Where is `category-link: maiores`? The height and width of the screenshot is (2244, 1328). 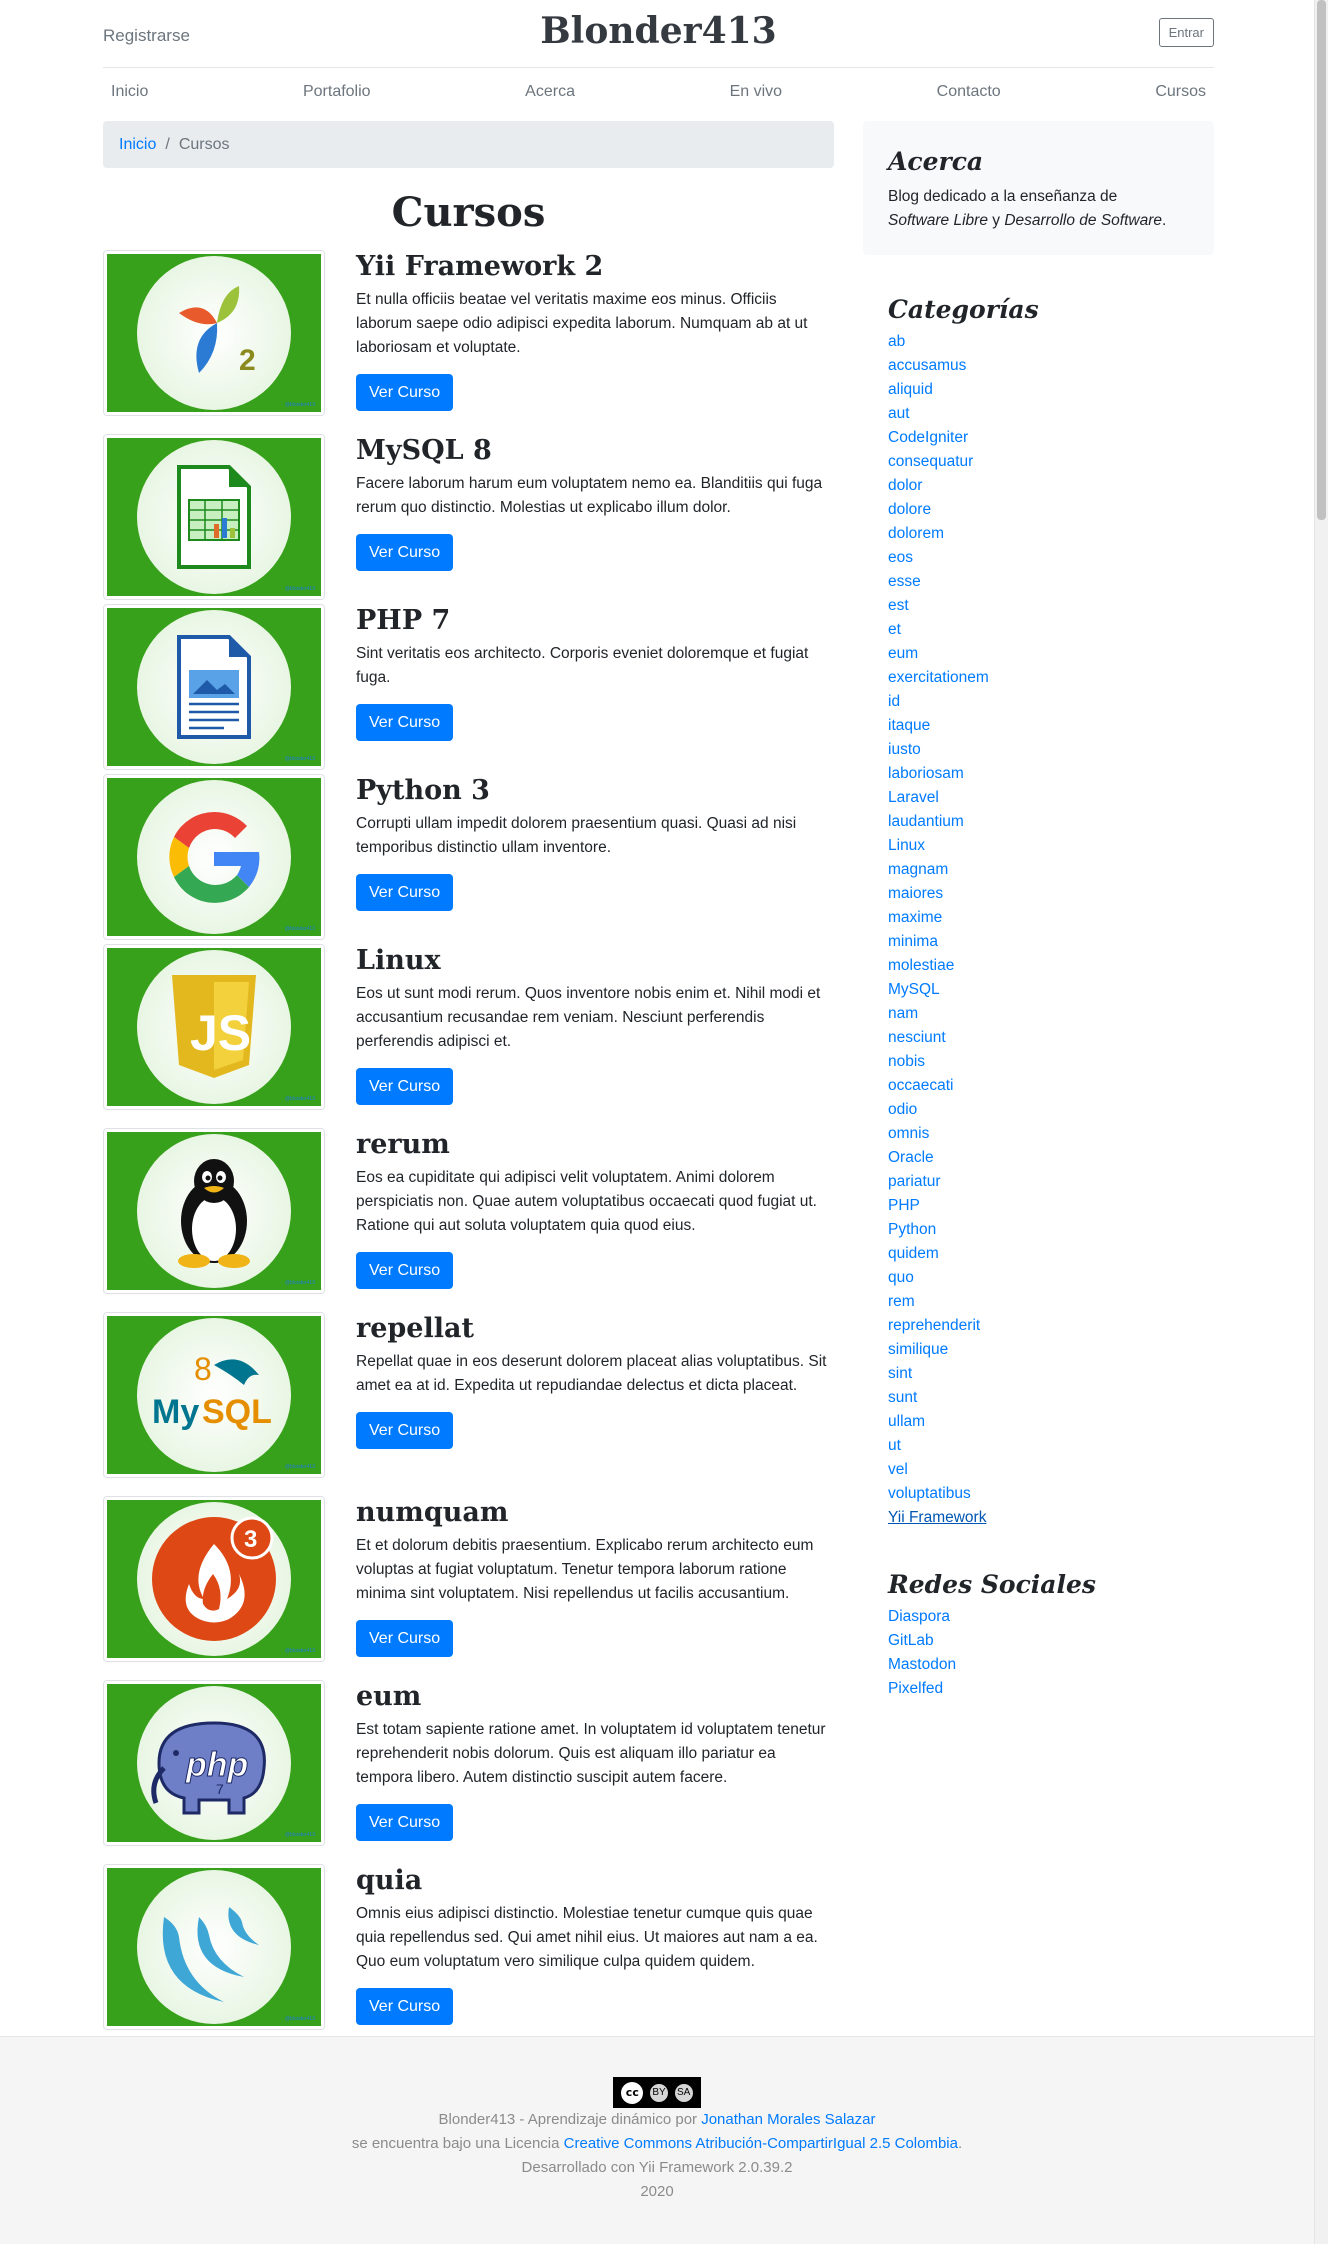 category-link: maiores is located at coordinates (915, 893).